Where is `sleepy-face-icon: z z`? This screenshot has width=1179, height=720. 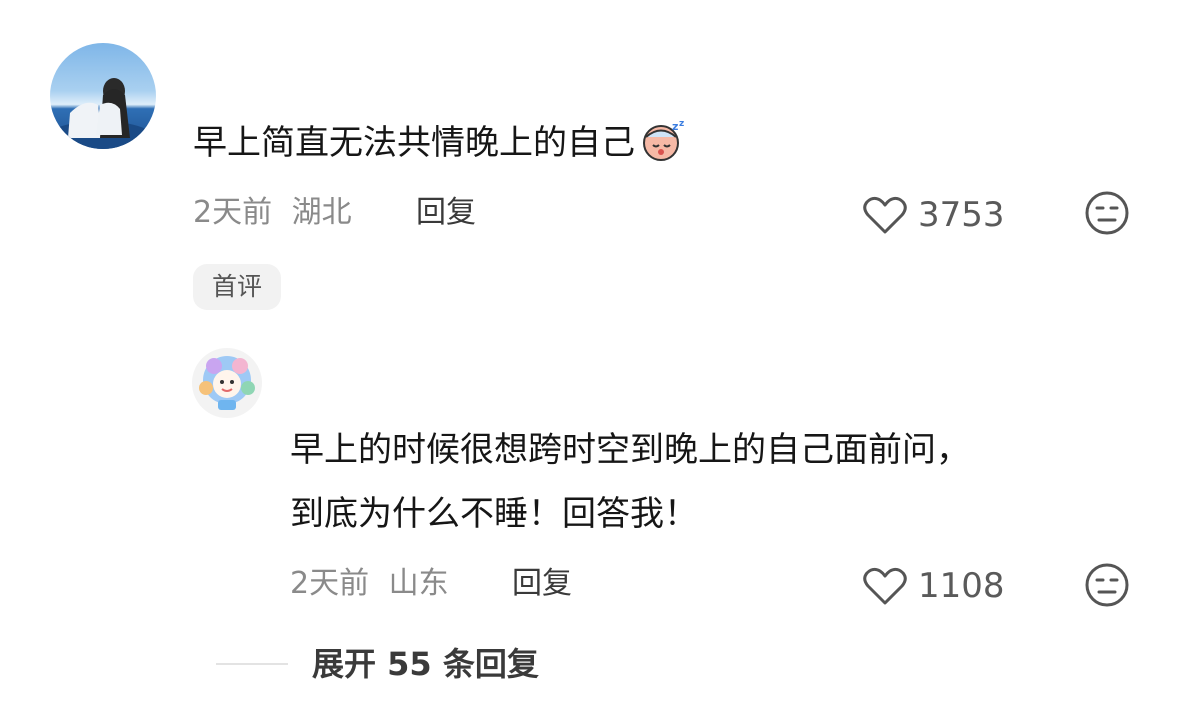 sleepy-face-icon: z z is located at coordinates (664, 147).